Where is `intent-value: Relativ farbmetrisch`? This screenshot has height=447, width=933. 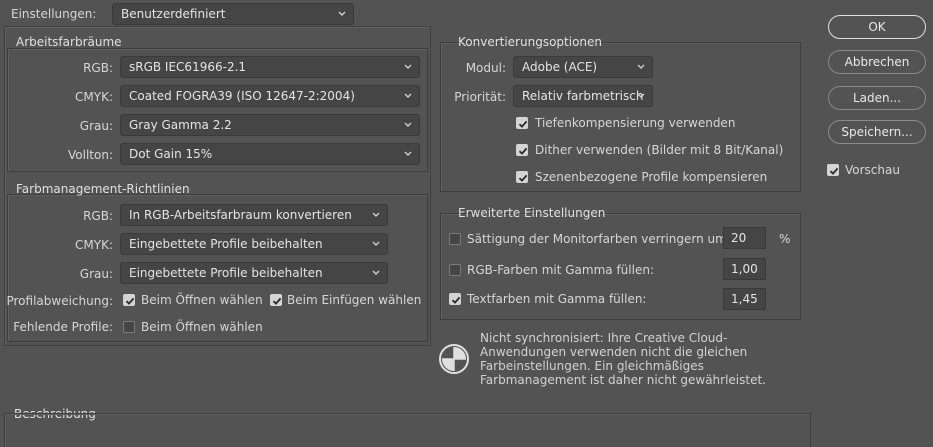 intent-value: Relativ farbmetrisch is located at coordinates (583, 96).